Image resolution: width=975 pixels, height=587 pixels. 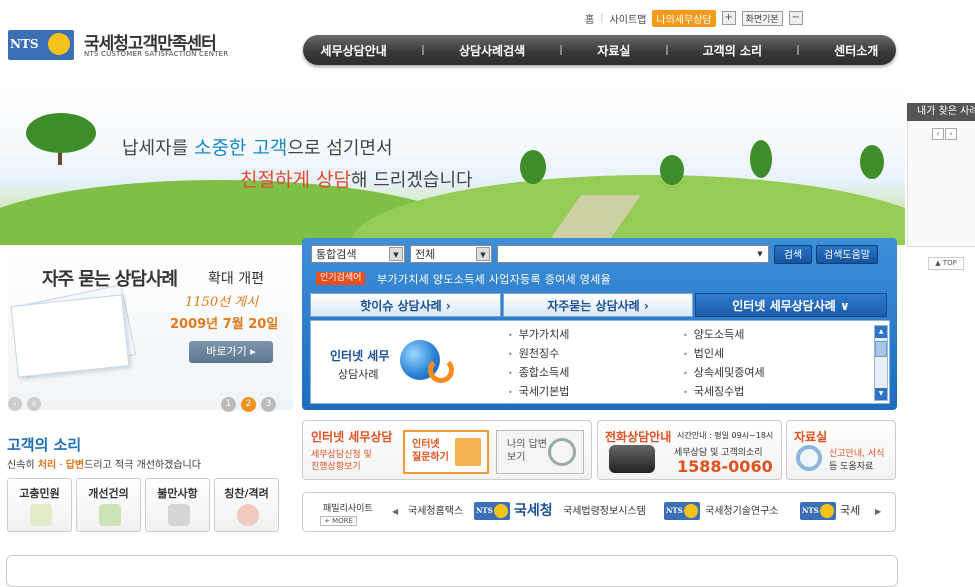 I want to click on recent-prev-button: ‹, so click(x=938, y=134).